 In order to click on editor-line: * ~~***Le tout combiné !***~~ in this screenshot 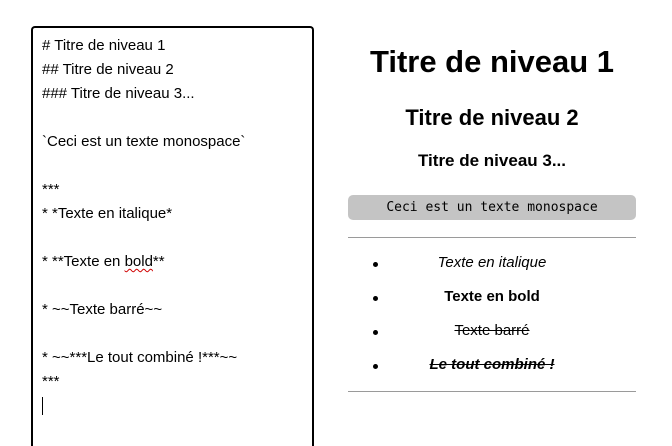, I will do `click(140, 357)`.